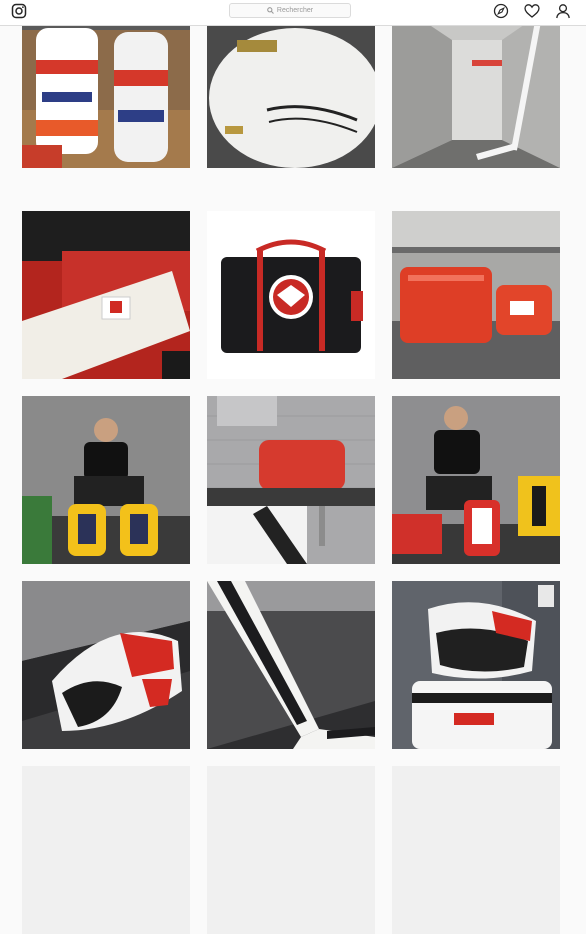  I want to click on post-black-hockey-bag-eagle-logo, so click(291, 295).